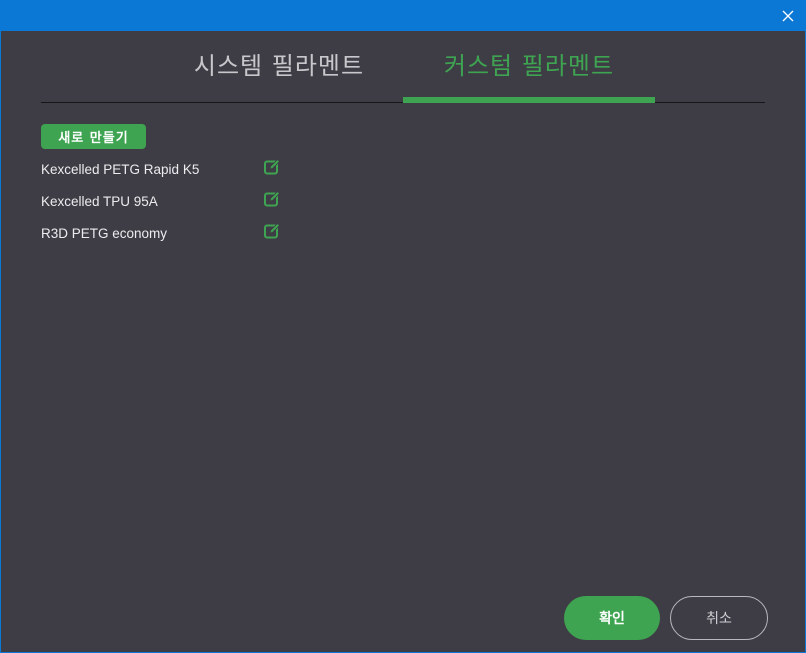 The height and width of the screenshot is (653, 806). Describe the element at coordinates (99, 201) in the screenshot. I see `filament-label: Kexcelled TPU 95A` at that location.